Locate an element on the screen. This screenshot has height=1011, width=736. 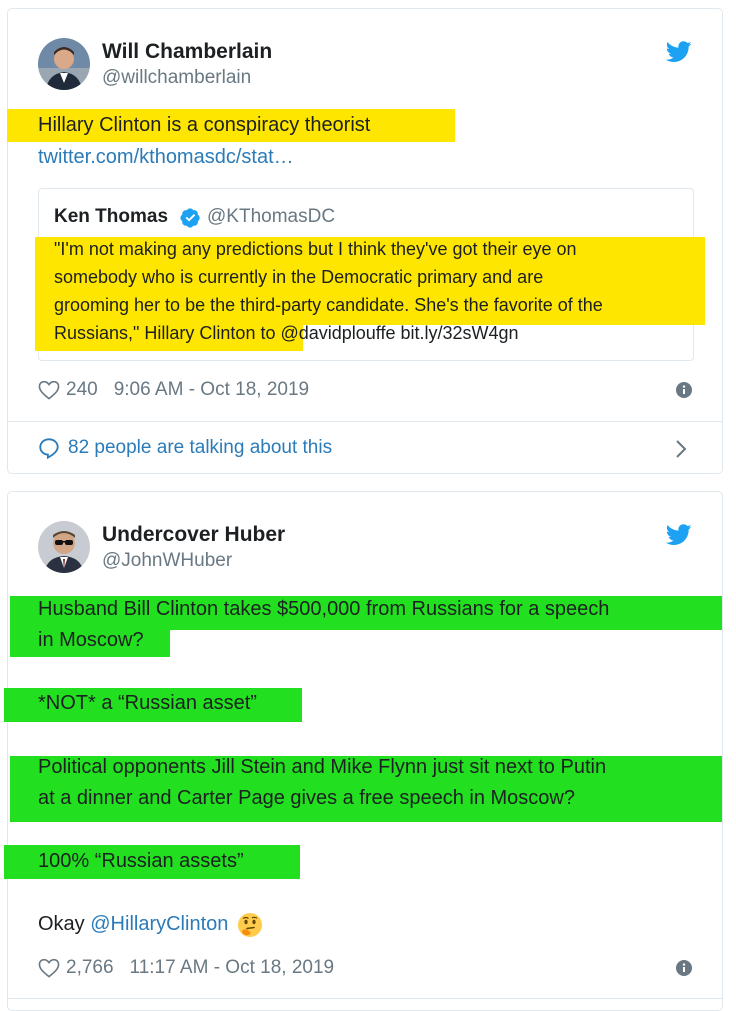
timestamp: 9:06 AM - Oct 18, 2019 is located at coordinates (211, 390).